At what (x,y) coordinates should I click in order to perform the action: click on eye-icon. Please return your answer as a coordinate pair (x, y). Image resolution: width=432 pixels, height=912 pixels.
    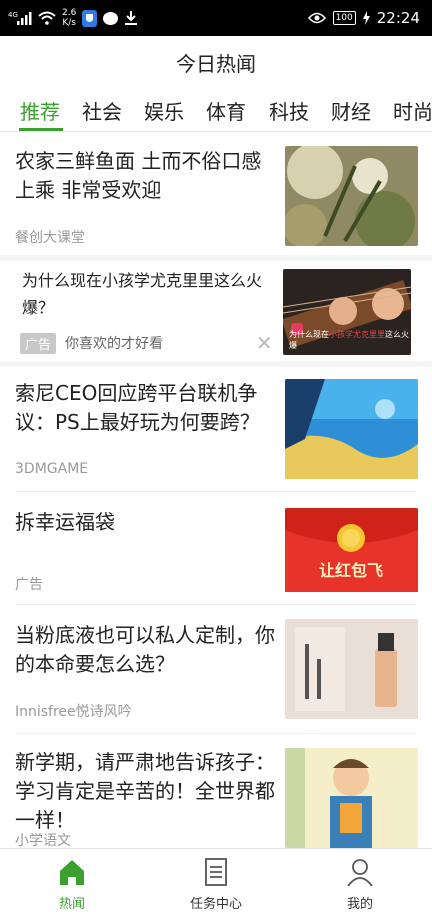
    Looking at the image, I should click on (316, 18).